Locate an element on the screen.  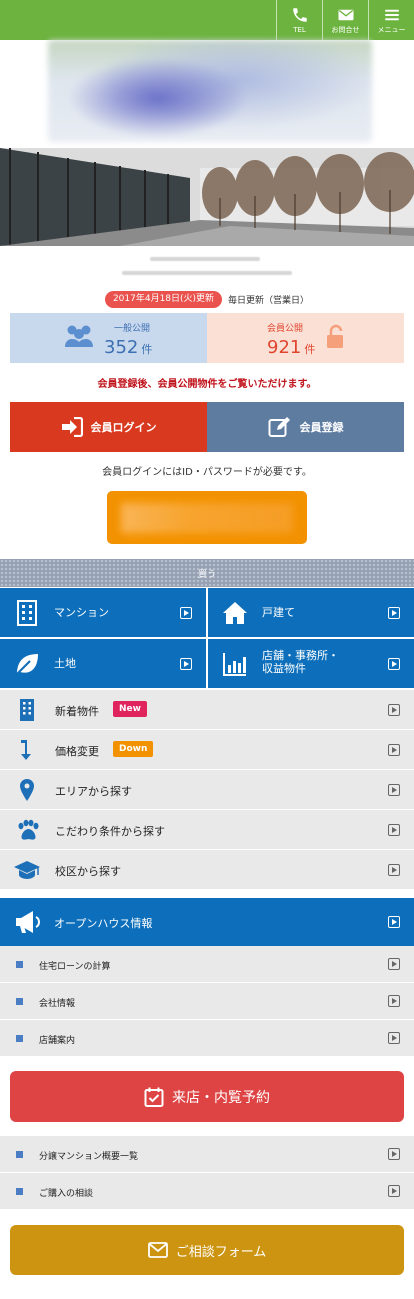
leaf-icon is located at coordinates (27, 664).